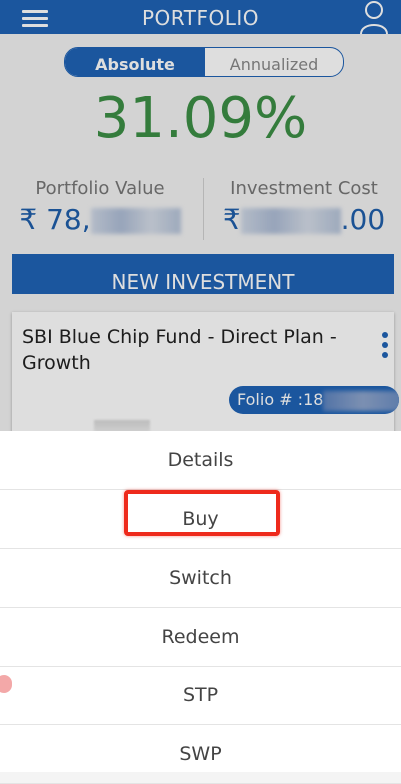  I want to click on sheet-item-stp: STP, so click(200, 695).